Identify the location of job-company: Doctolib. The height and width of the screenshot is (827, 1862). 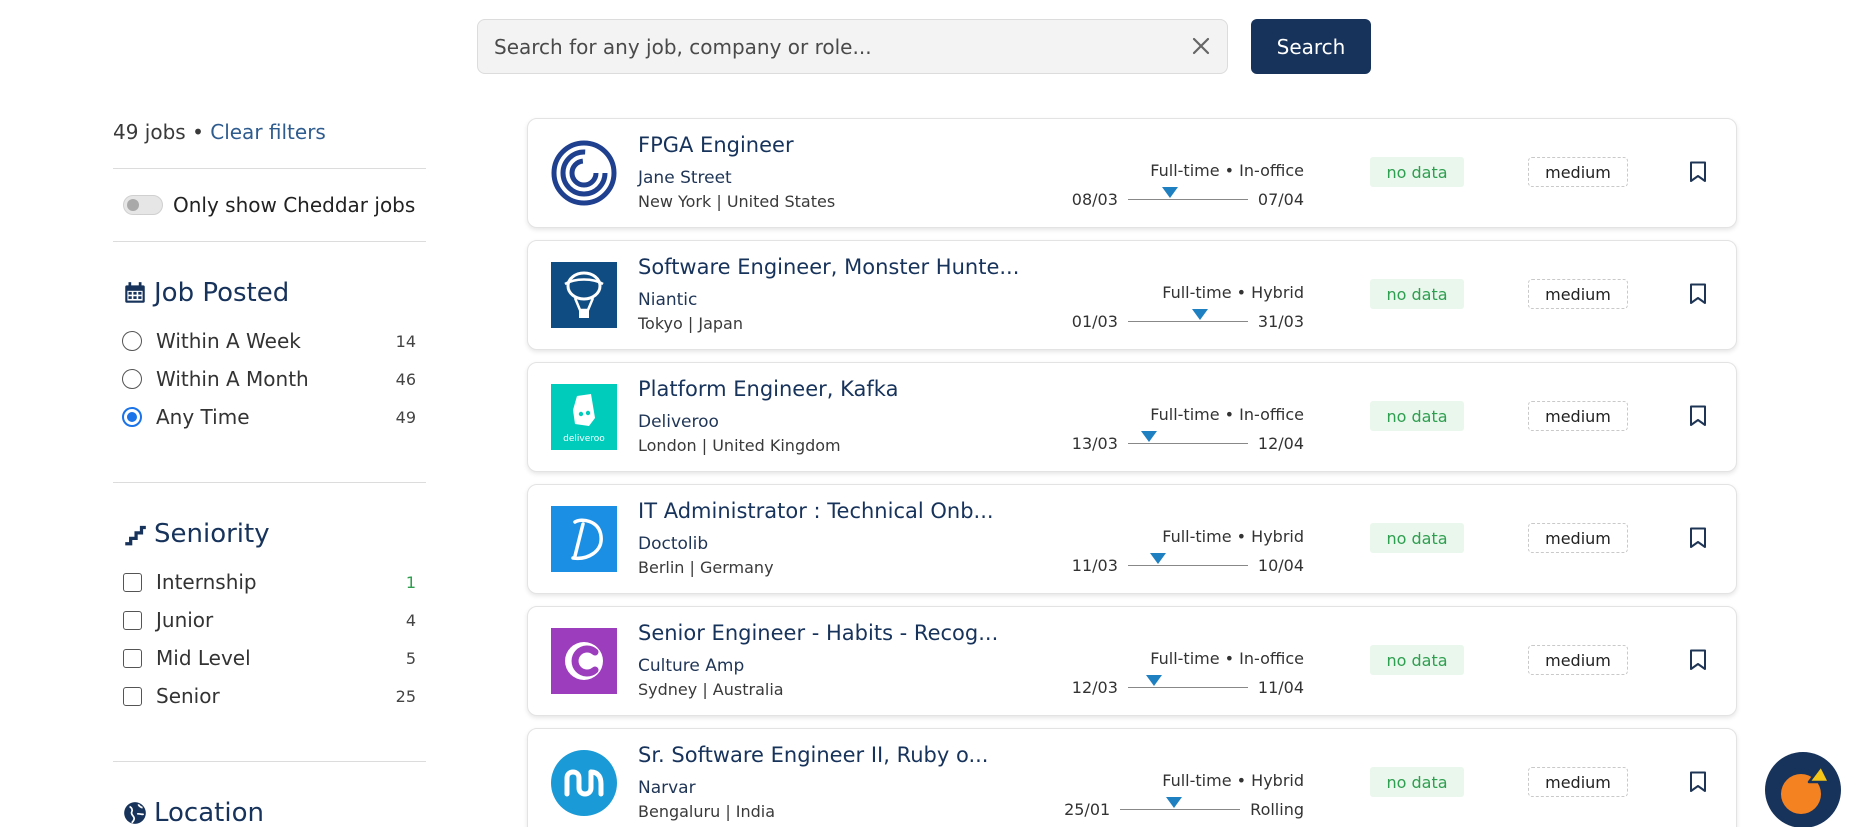
(673, 544).